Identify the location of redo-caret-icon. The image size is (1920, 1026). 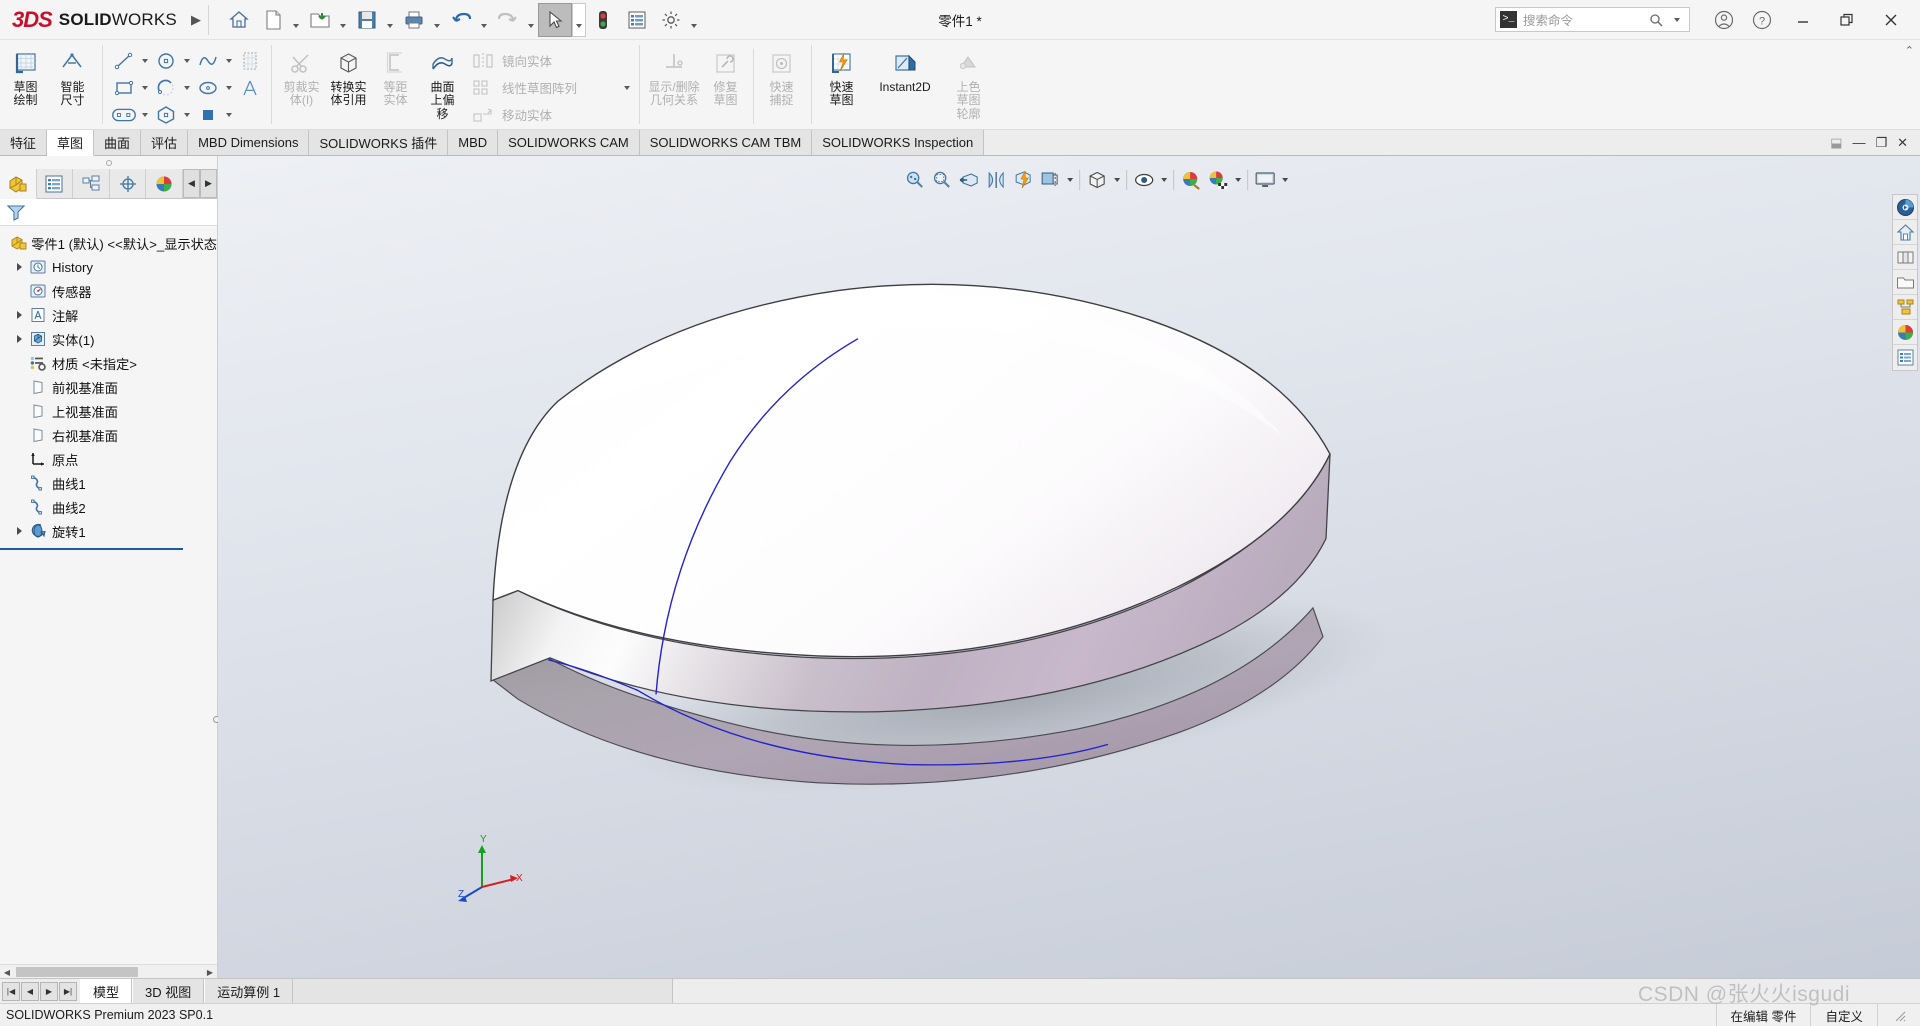
(531, 20).